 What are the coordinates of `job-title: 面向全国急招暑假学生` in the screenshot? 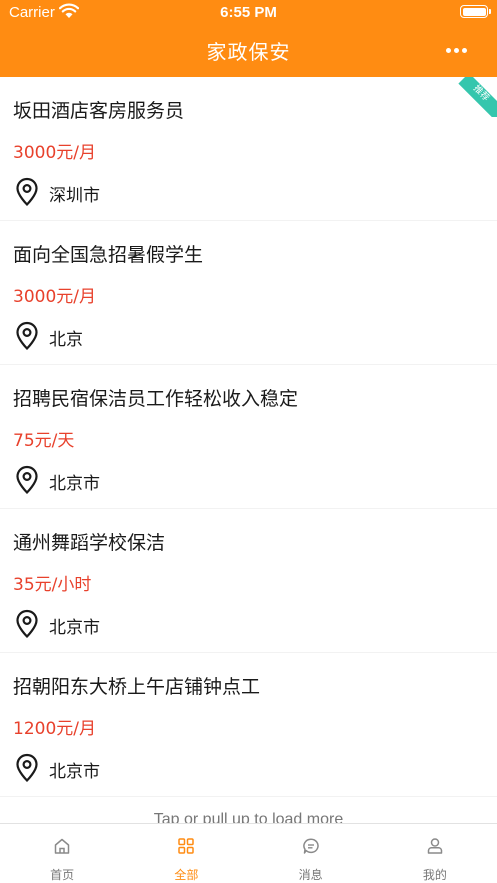 It's located at (108, 255).